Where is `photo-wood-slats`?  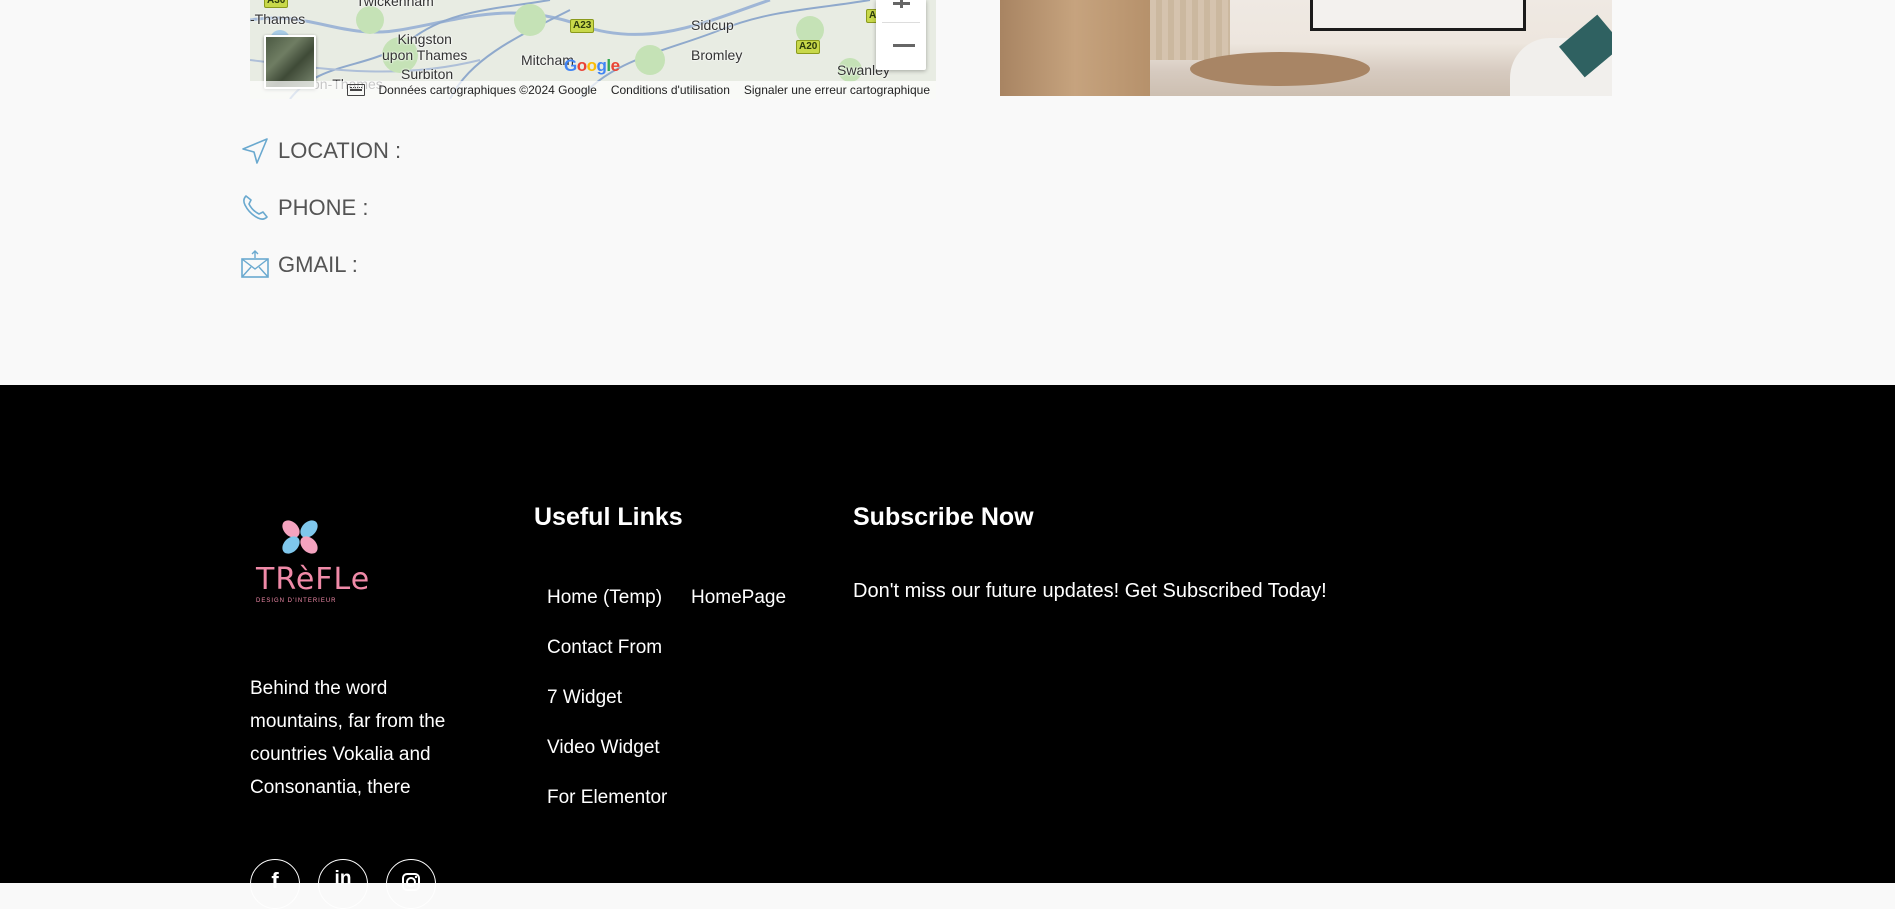 photo-wood-slats is located at coordinates (1190, 30).